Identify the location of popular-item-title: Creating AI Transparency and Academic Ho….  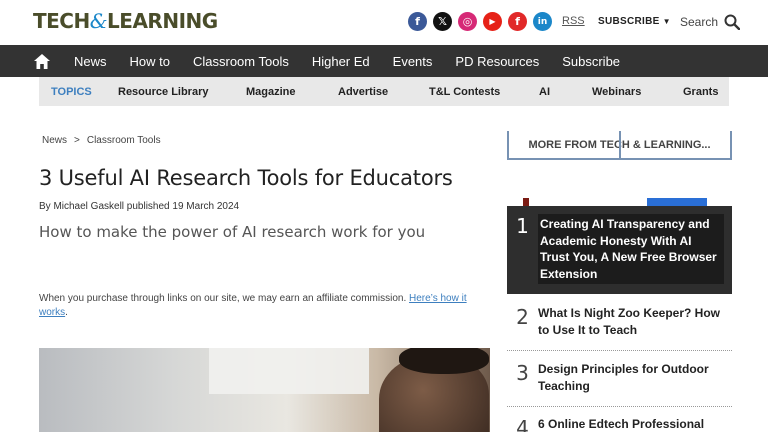
(631, 249).